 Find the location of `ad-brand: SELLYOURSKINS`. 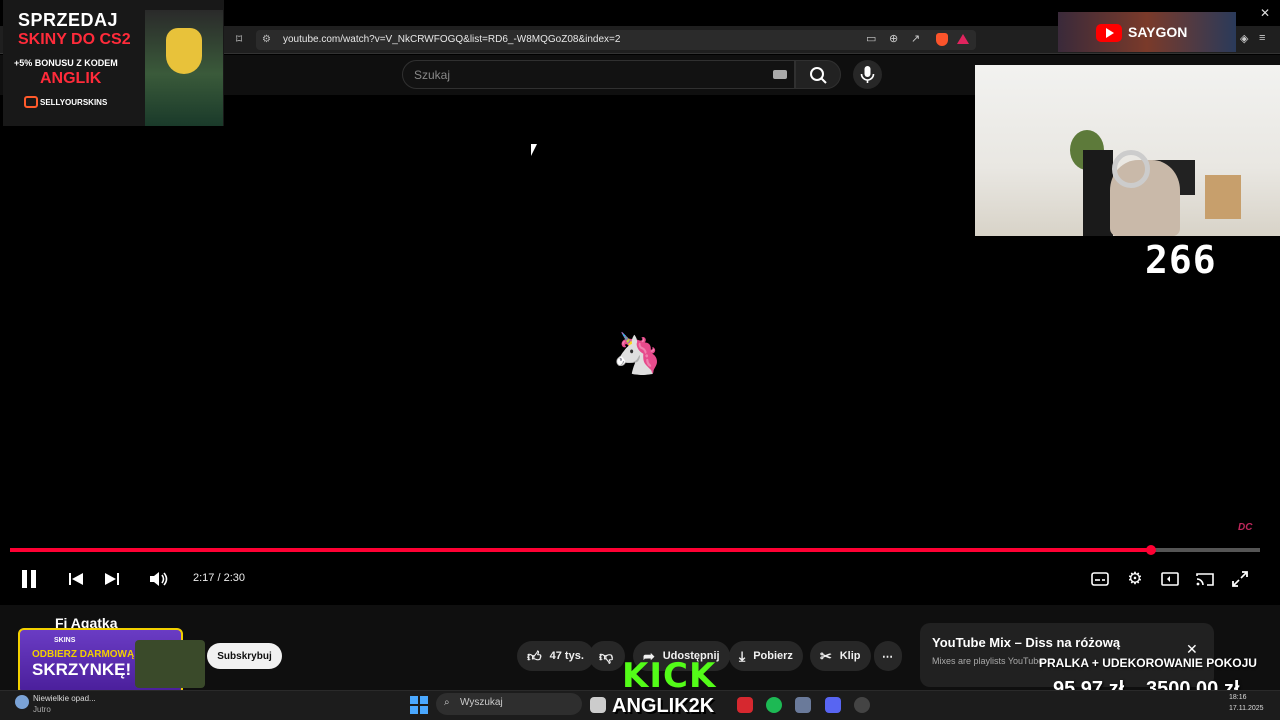

ad-brand: SELLYOURSKINS is located at coordinates (74, 102).